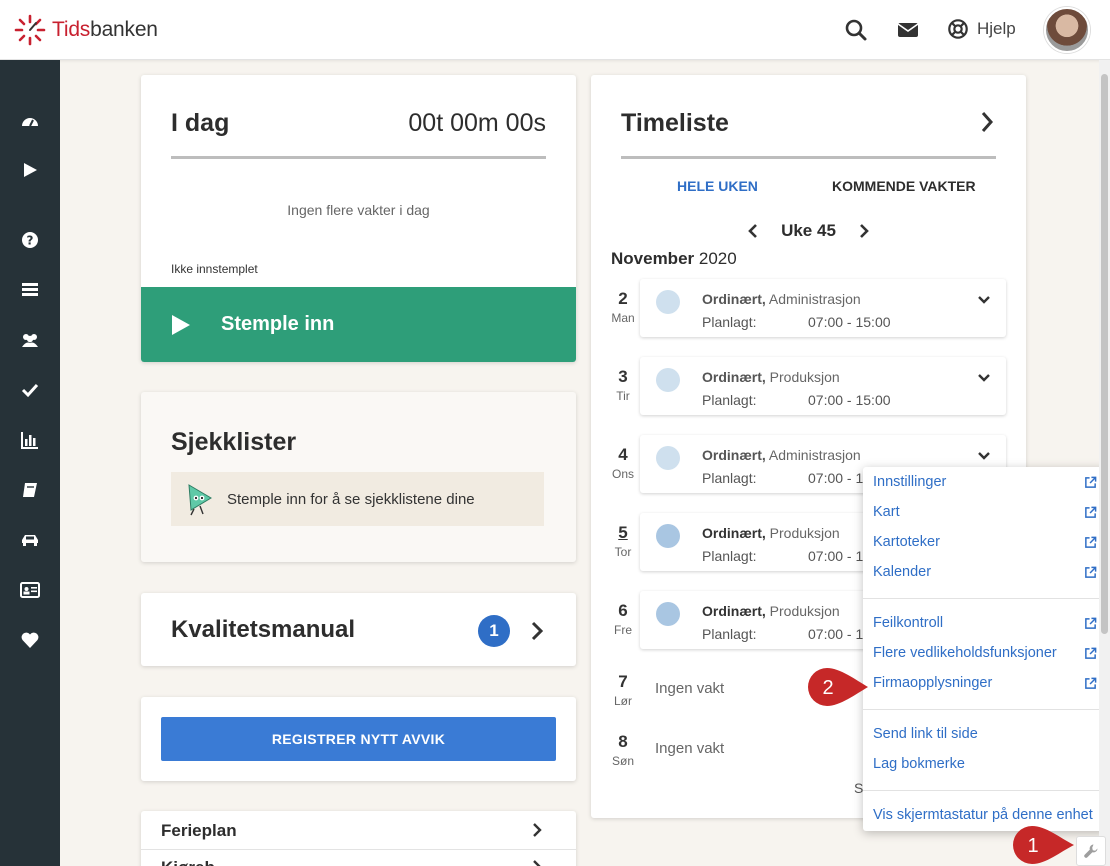 This screenshot has height=866, width=1110. I want to click on links-card: Ferieplan Kjøreb, so click(358, 838).